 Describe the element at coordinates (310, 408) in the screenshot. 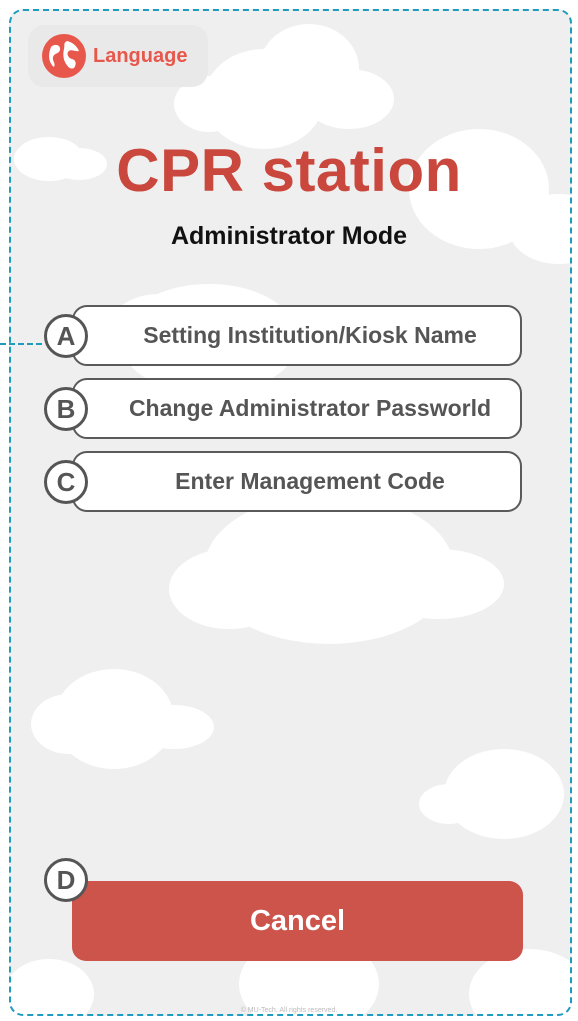

I see `menu-item-label: Change Administrator Passworld` at that location.